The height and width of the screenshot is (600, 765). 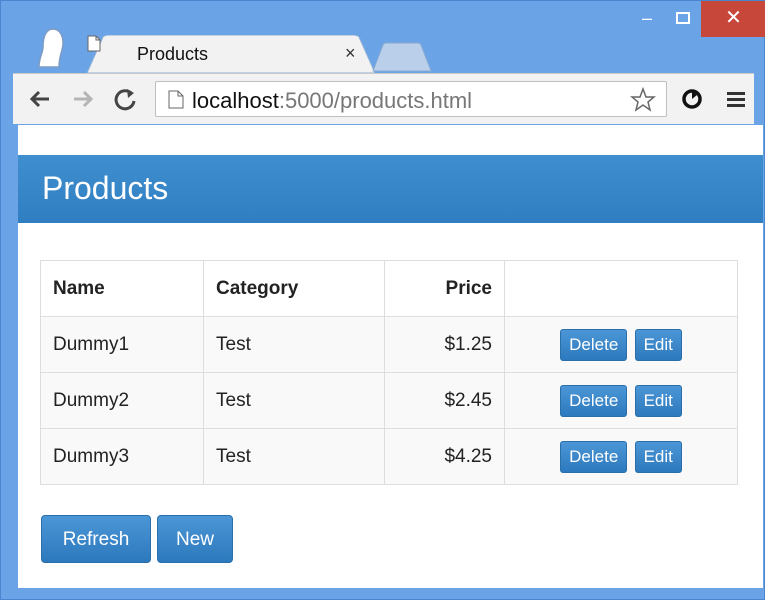 What do you see at coordinates (621, 288) in the screenshot?
I see `column-header-actions` at bounding box center [621, 288].